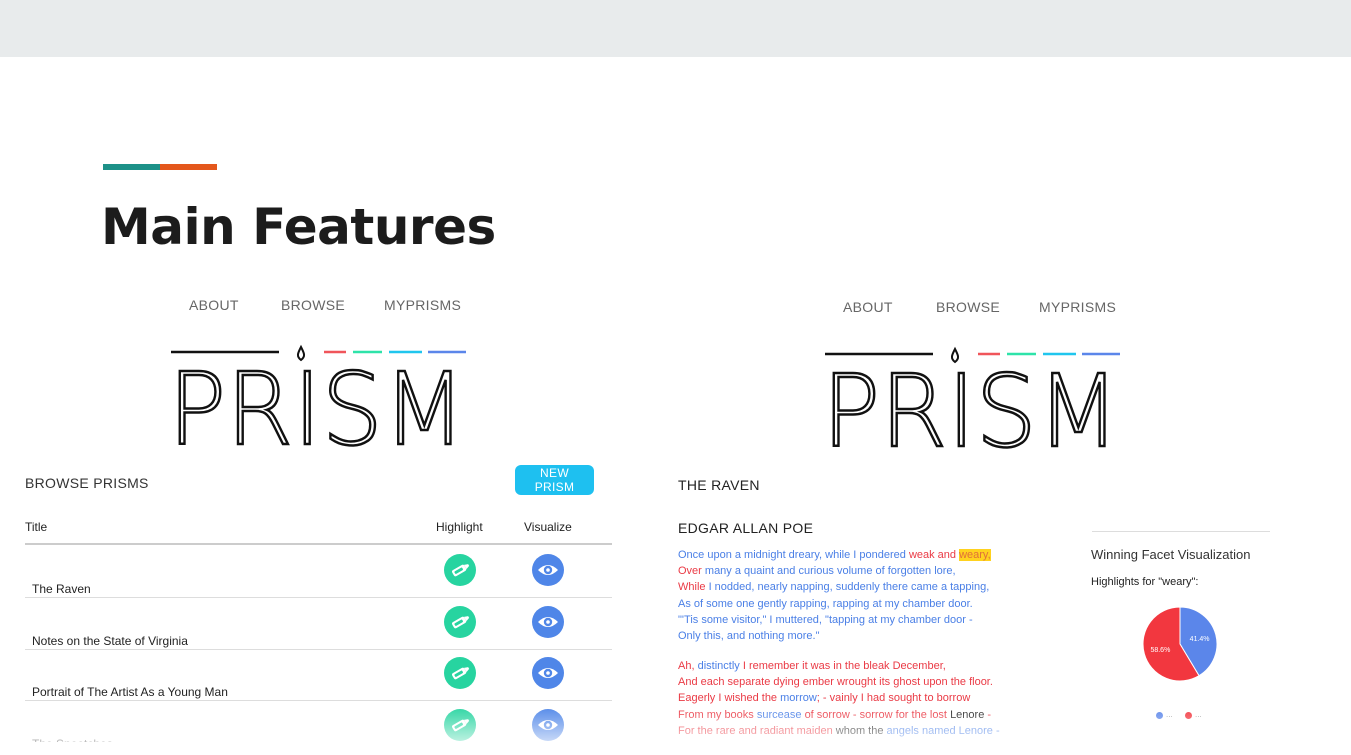  I want to click on highlighted-word: weary,, so click(975, 555).